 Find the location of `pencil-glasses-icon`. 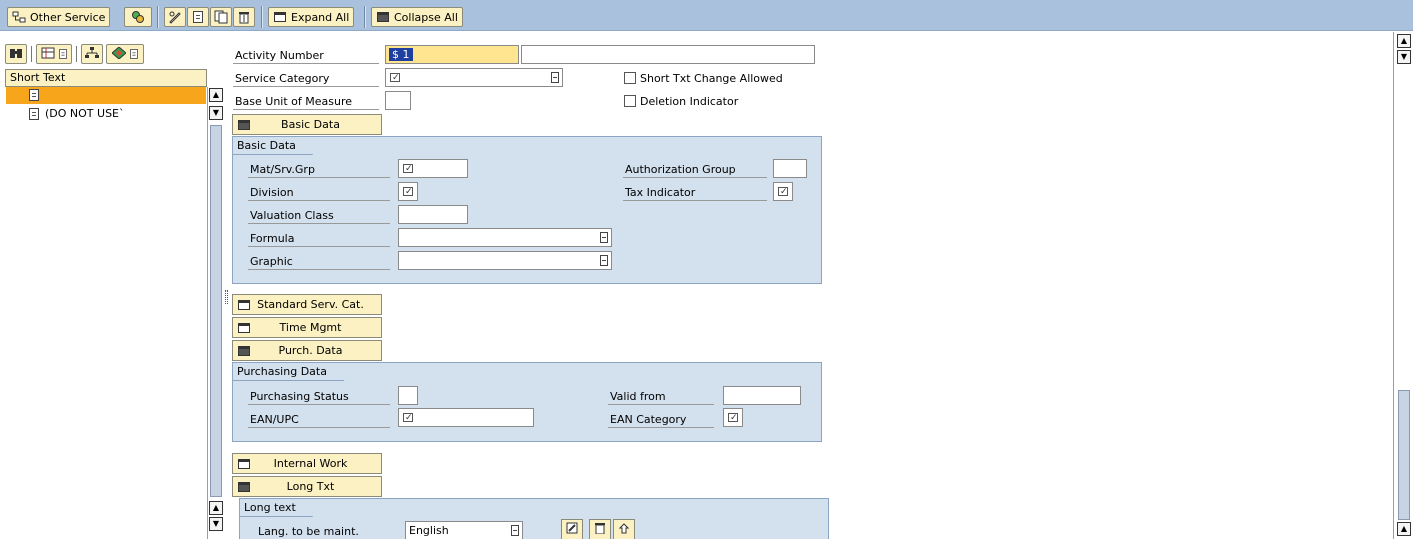

pencil-glasses-icon is located at coordinates (175, 17).